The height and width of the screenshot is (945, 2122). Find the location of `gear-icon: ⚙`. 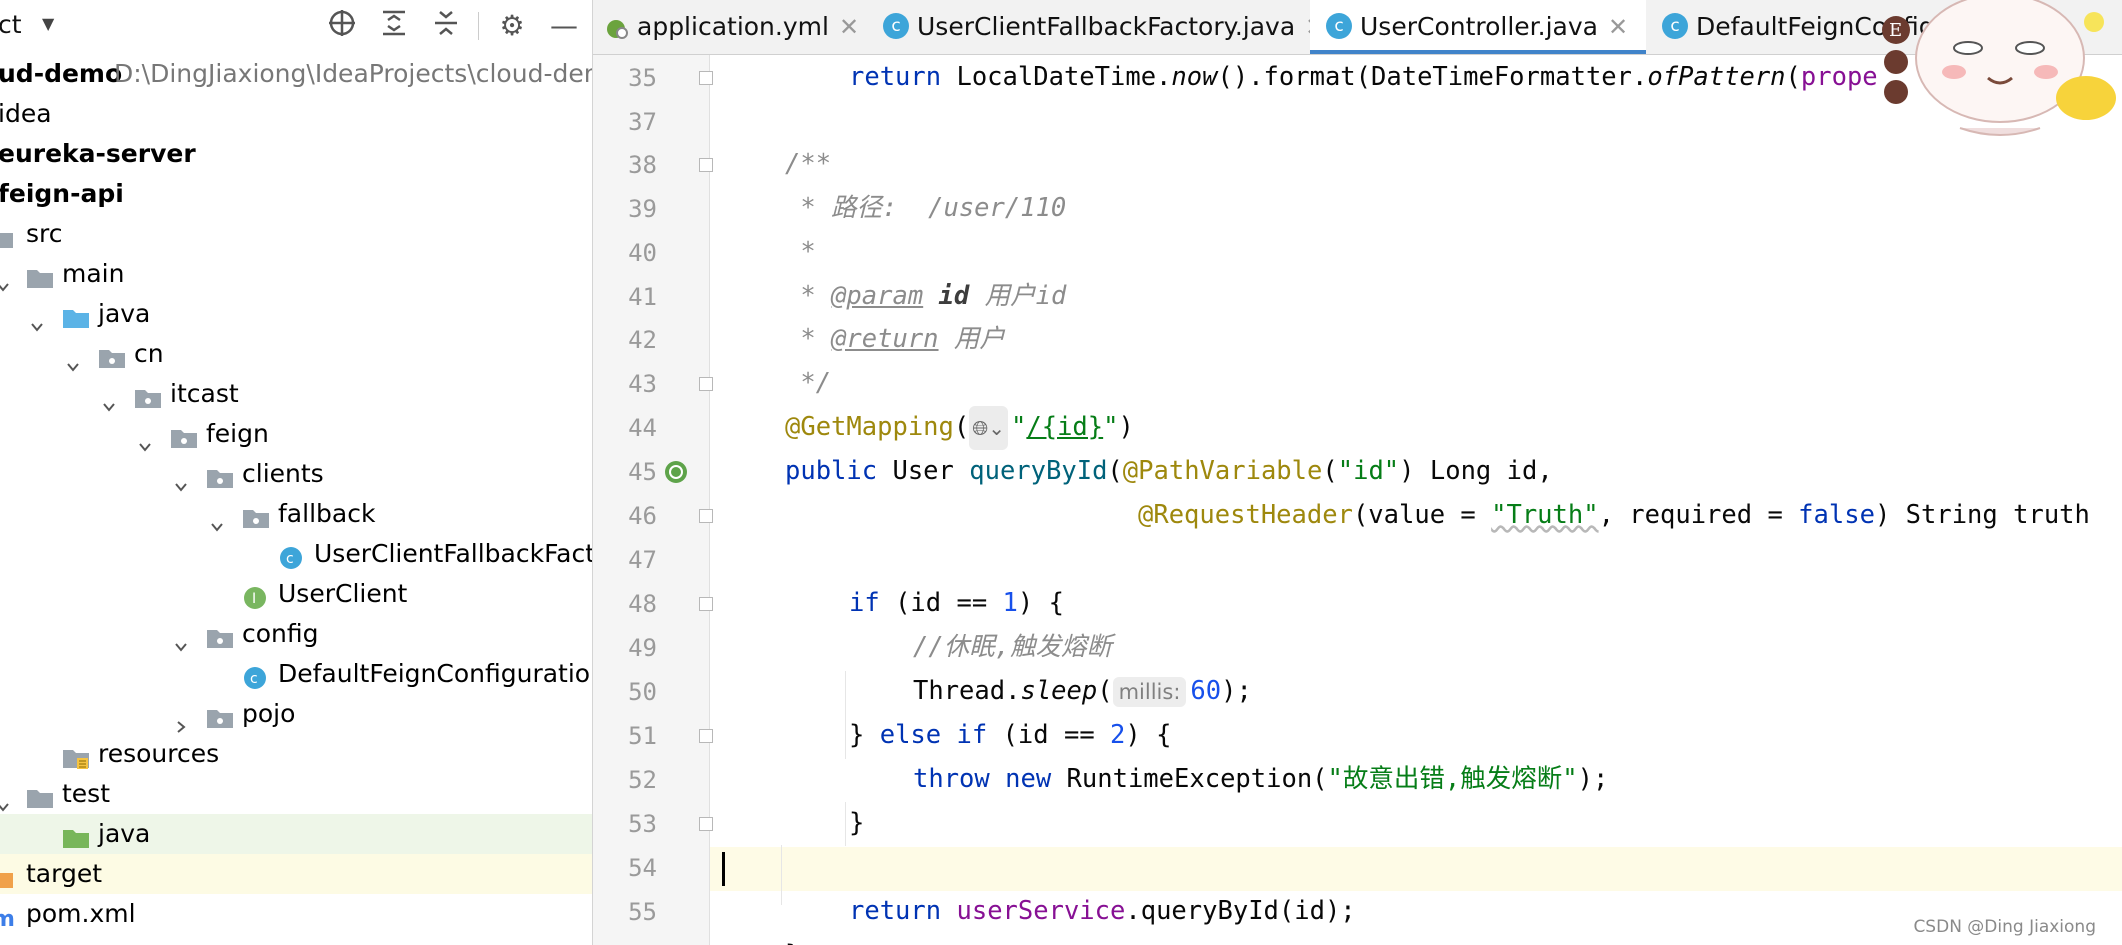

gear-icon: ⚙ is located at coordinates (512, 26).